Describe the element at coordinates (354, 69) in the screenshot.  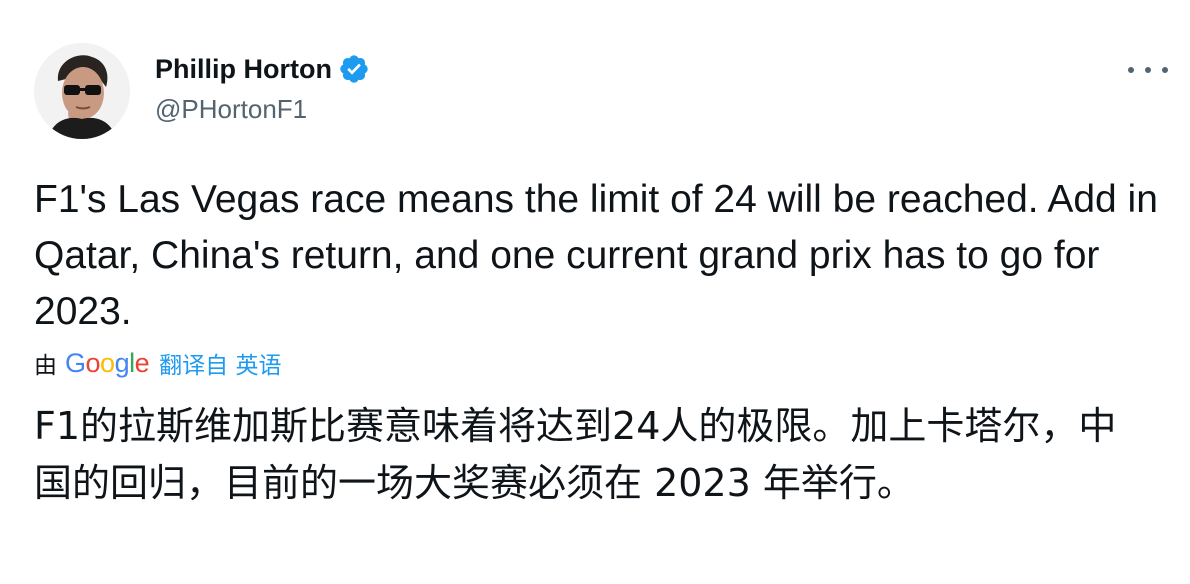
I see `verified-badge-icon` at that location.